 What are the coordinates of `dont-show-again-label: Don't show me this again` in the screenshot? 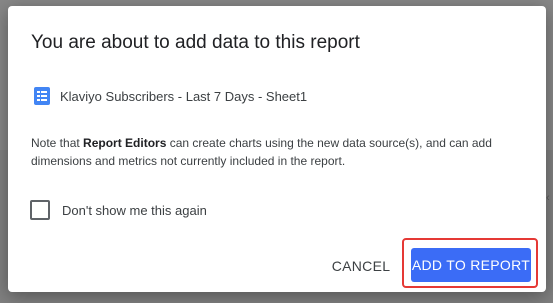 It's located at (134, 210).